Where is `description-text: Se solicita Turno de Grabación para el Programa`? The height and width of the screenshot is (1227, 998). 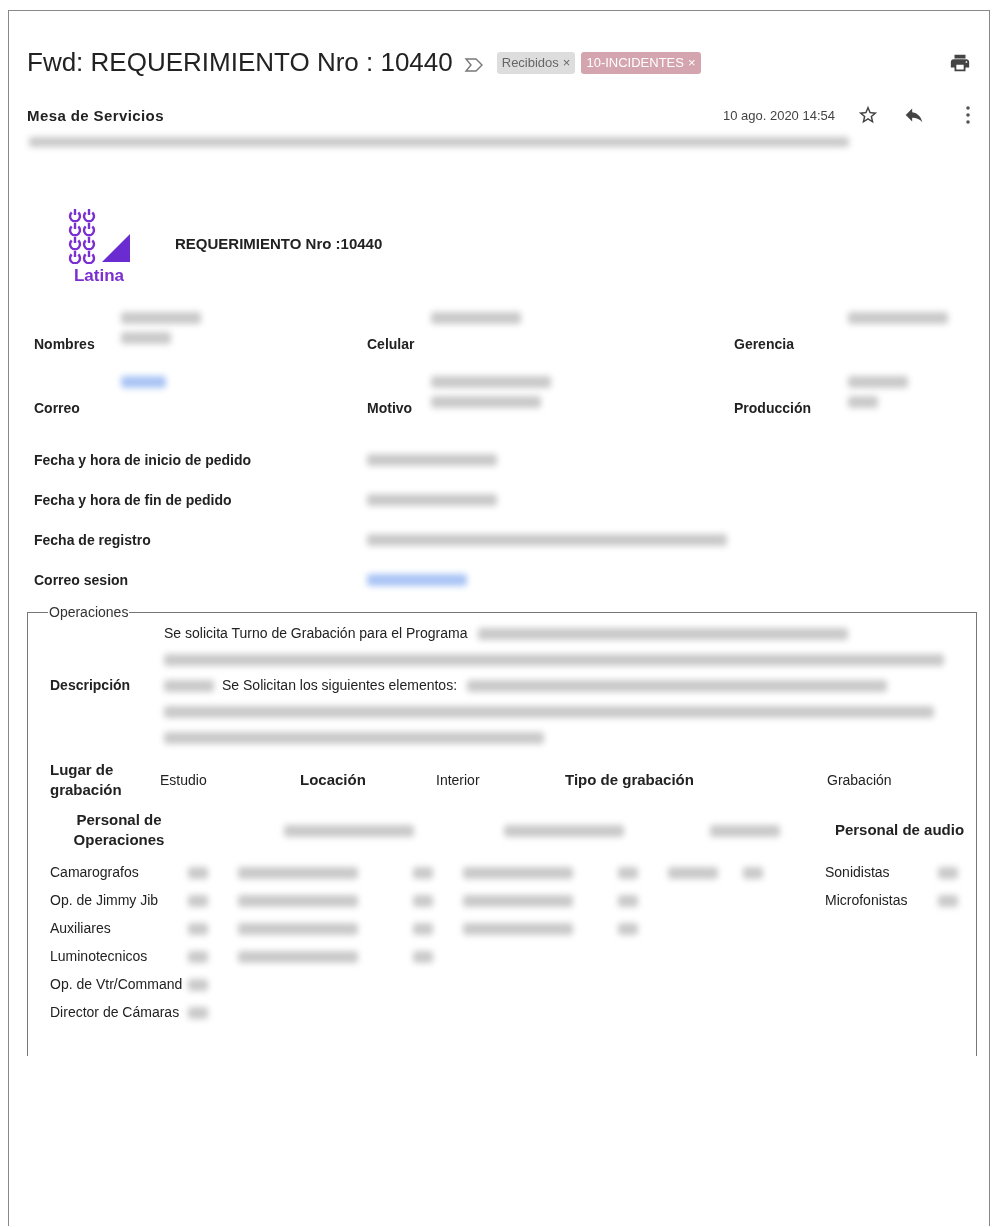
description-text: Se solicita Turno de Grabación para el Programa is located at coordinates (316, 633).